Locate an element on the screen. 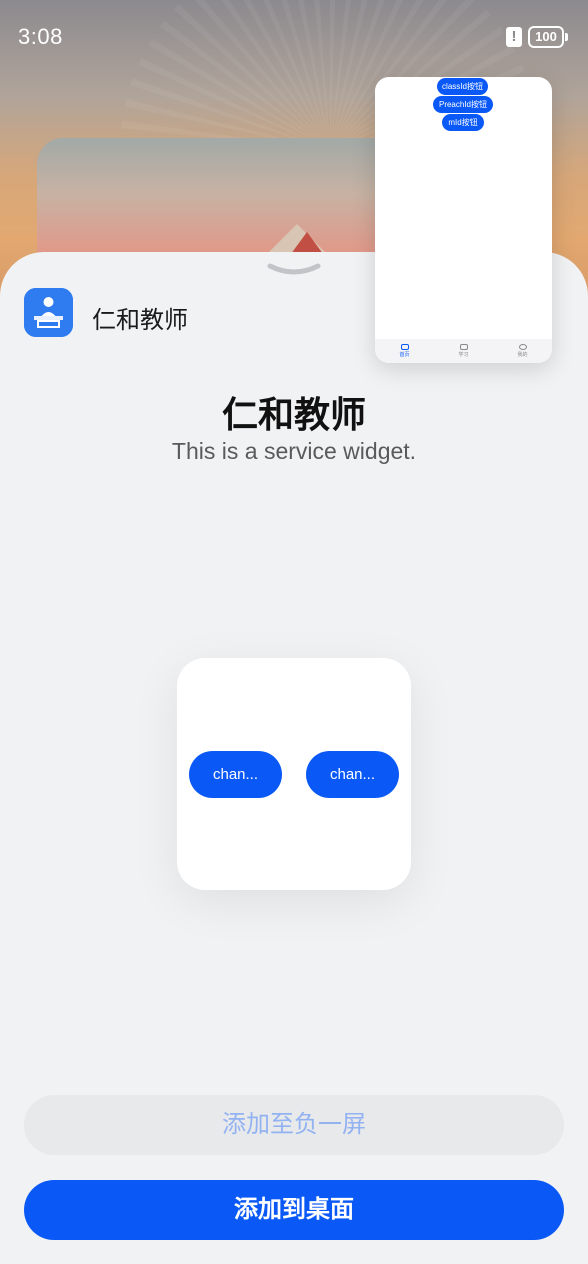 Image resolution: width=588 pixels, height=1264 pixels. mini-tab-home: 首页 is located at coordinates (404, 351).